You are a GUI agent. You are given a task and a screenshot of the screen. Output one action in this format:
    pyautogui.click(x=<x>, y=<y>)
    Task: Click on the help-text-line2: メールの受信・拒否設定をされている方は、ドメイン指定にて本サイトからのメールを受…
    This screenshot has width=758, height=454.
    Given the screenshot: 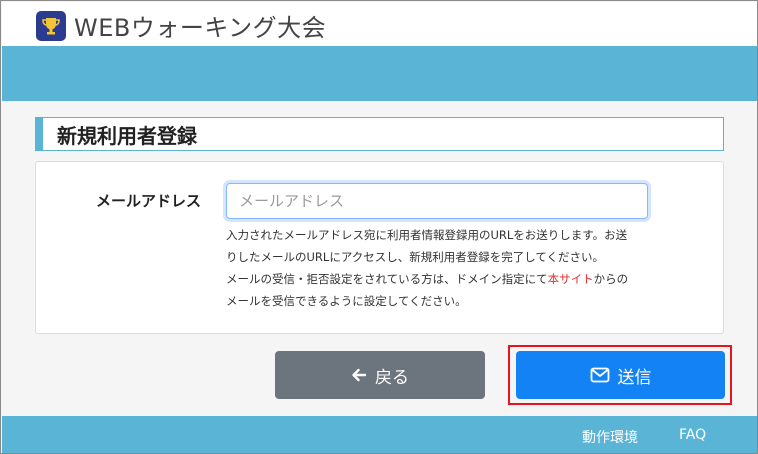 What is the action you would take?
    pyautogui.click(x=431, y=290)
    